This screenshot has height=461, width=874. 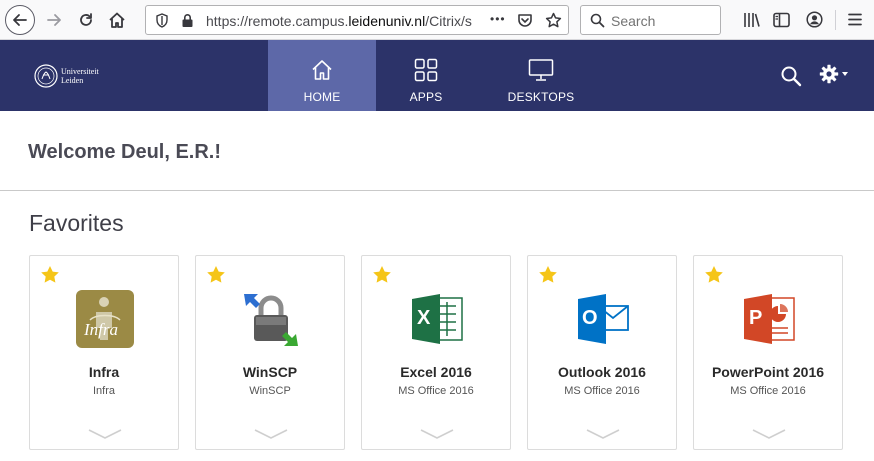 What do you see at coordinates (553, 20) in the screenshot?
I see `bookmark-star-icon` at bounding box center [553, 20].